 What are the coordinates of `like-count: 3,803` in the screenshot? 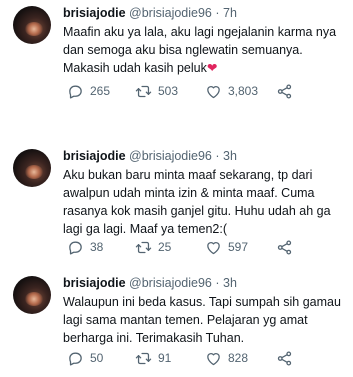 It's located at (243, 91).